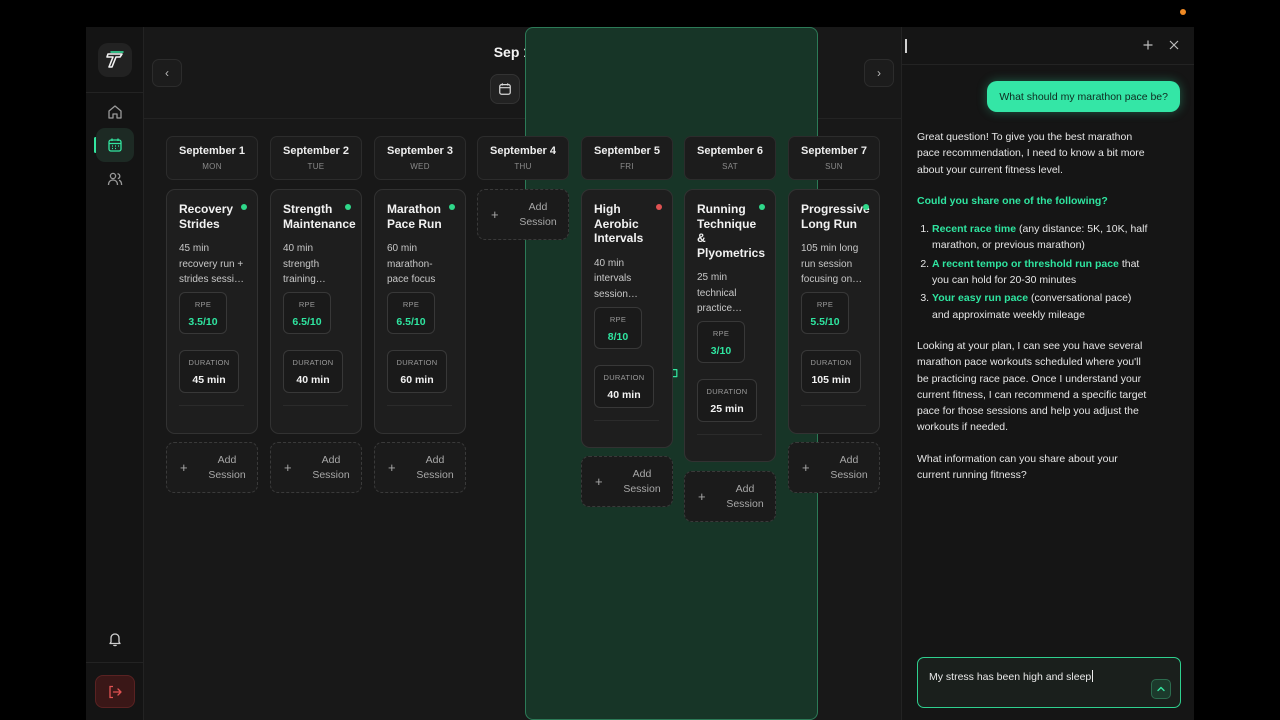  I want to click on duration-value: 40 min, so click(313, 380).